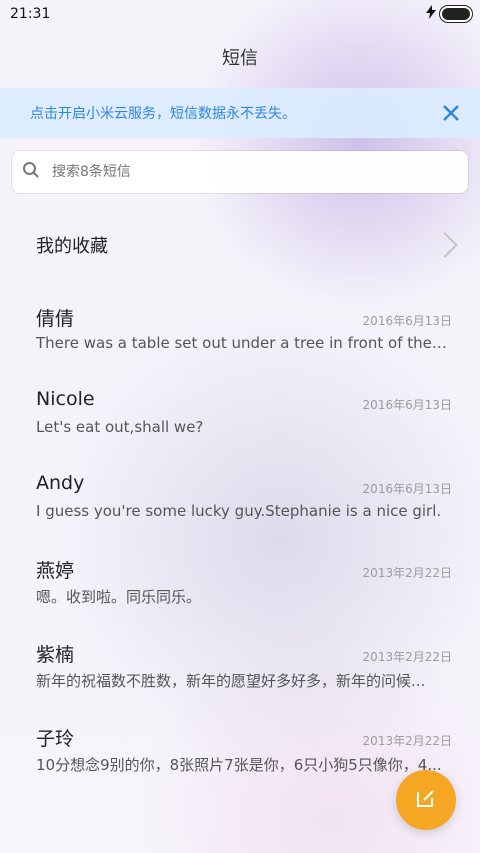 This screenshot has width=480, height=853. I want to click on cloud-banner: 点击开启小米云服务，短信数据永不丢失。, so click(240, 113).